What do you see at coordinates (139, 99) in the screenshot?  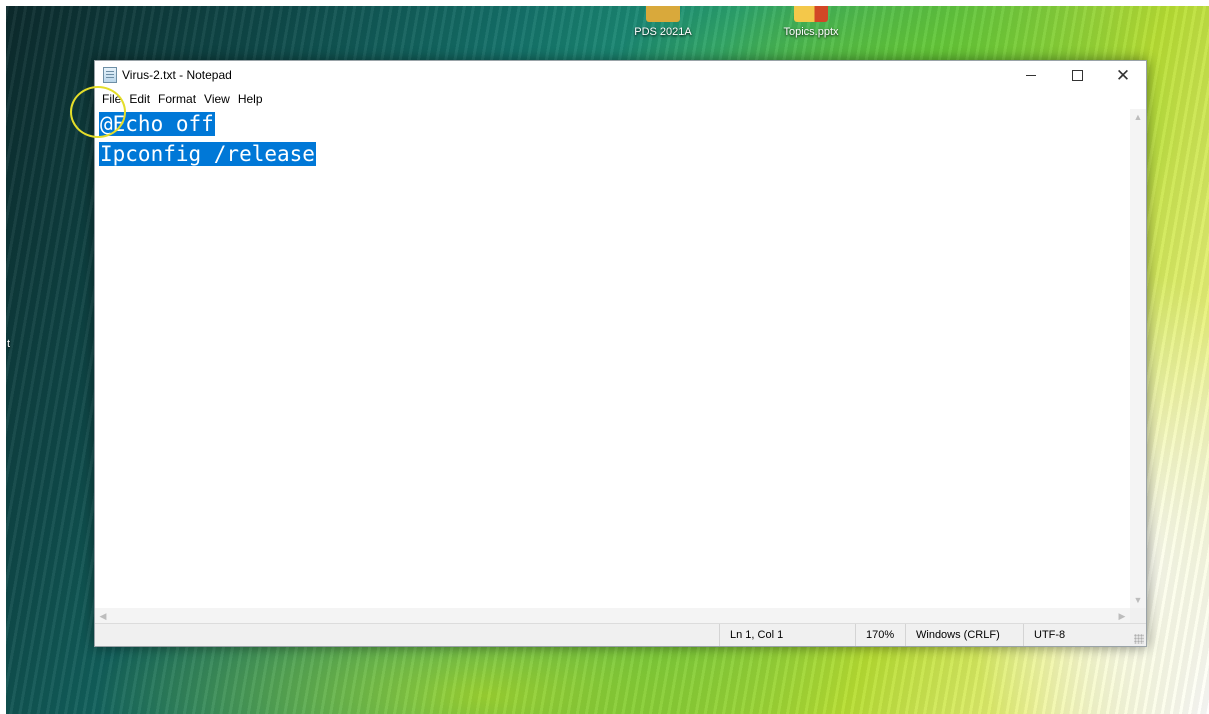 I see `menu-edit: Edit` at bounding box center [139, 99].